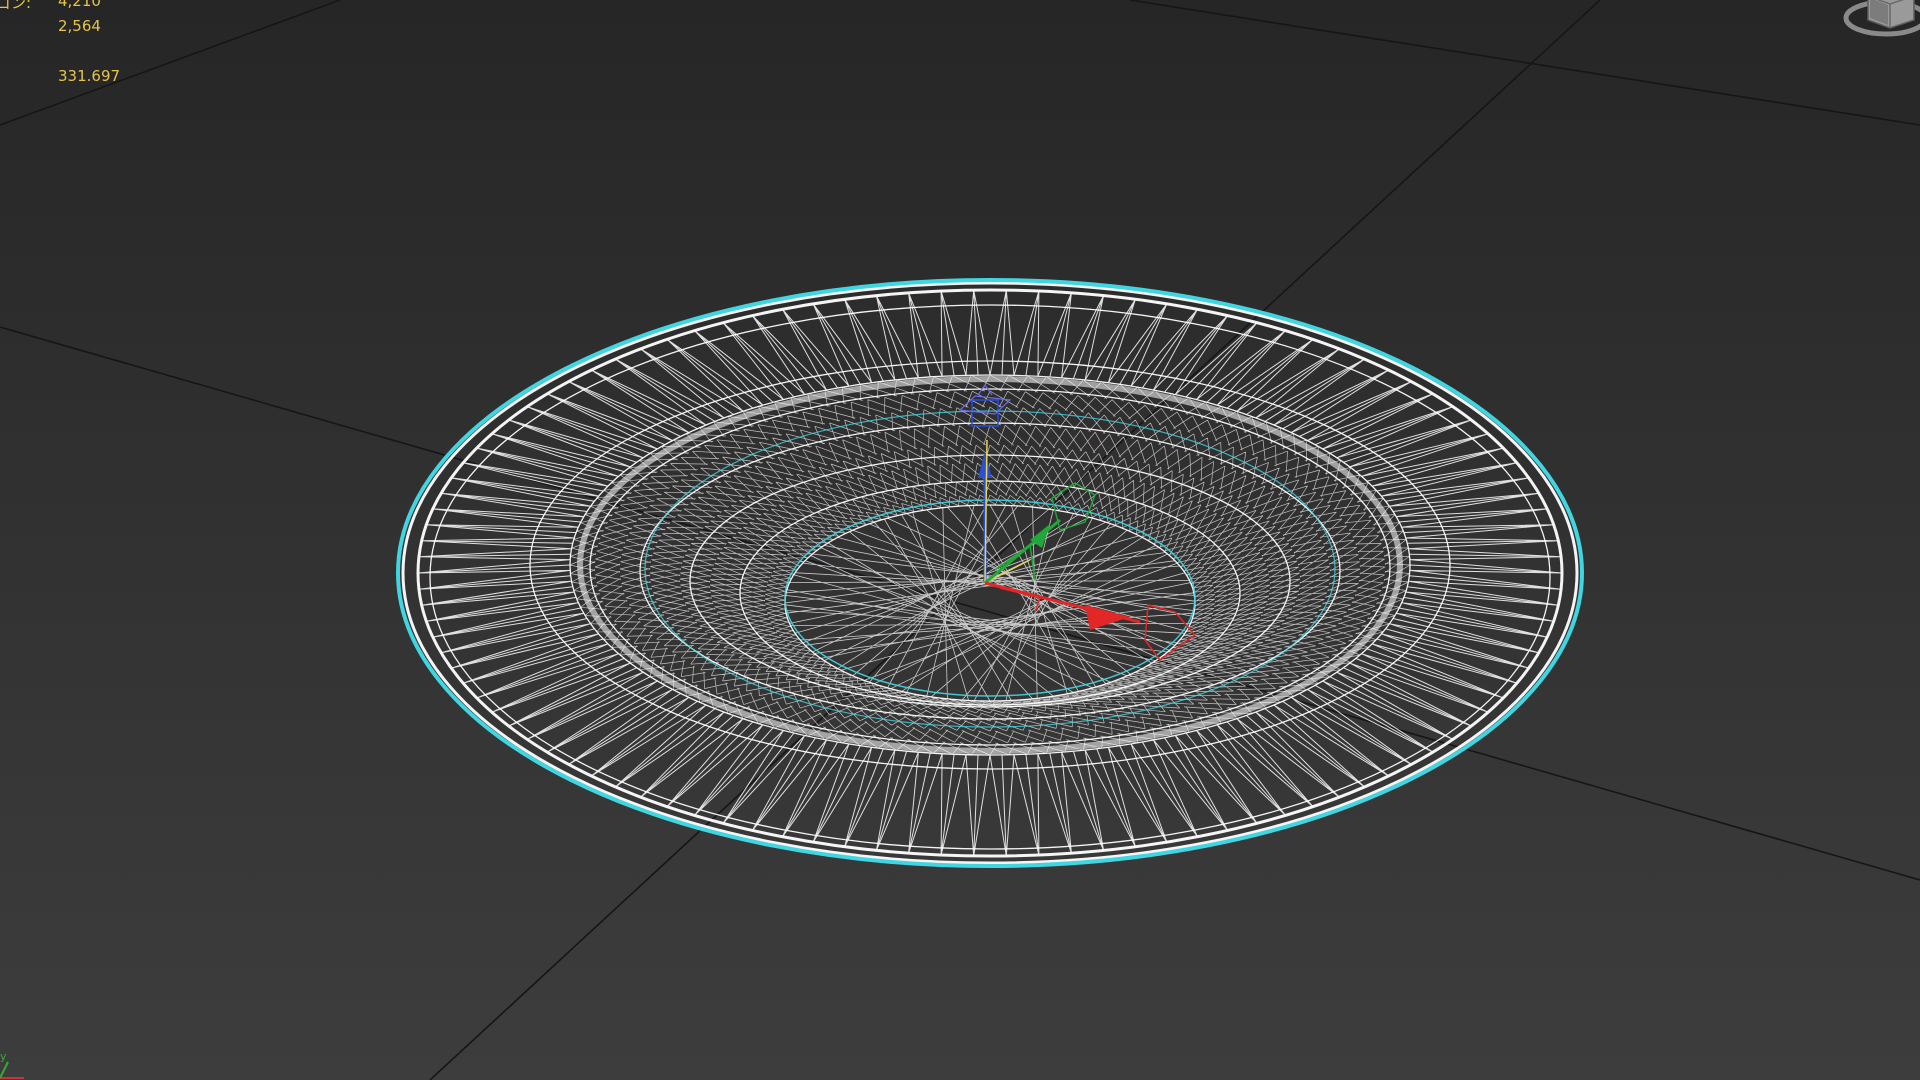 Image resolution: width=1920 pixels, height=1080 pixels. What do you see at coordinates (89, 76) in the screenshot?
I see `stats-fps-value: 331.697` at bounding box center [89, 76].